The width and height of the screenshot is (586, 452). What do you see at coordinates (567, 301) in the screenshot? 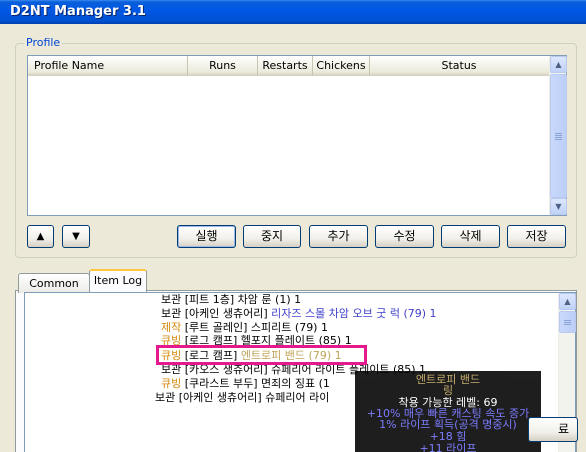
I see `log-scroll-up-icon: ▲` at bounding box center [567, 301].